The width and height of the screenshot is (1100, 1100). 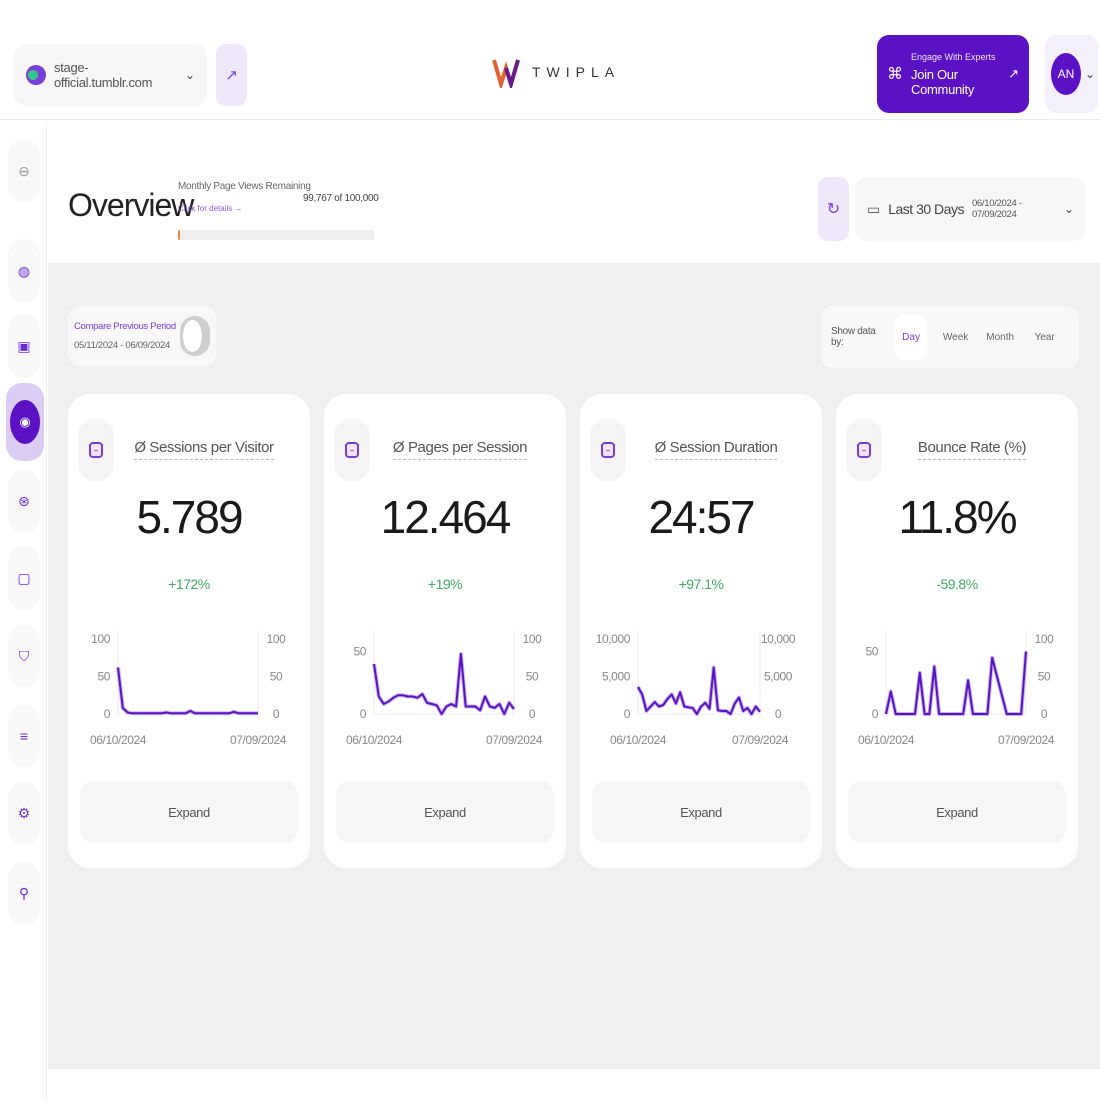 I want to click on sidebar-item-visitor-behavior: ◉, so click(x=25, y=422).